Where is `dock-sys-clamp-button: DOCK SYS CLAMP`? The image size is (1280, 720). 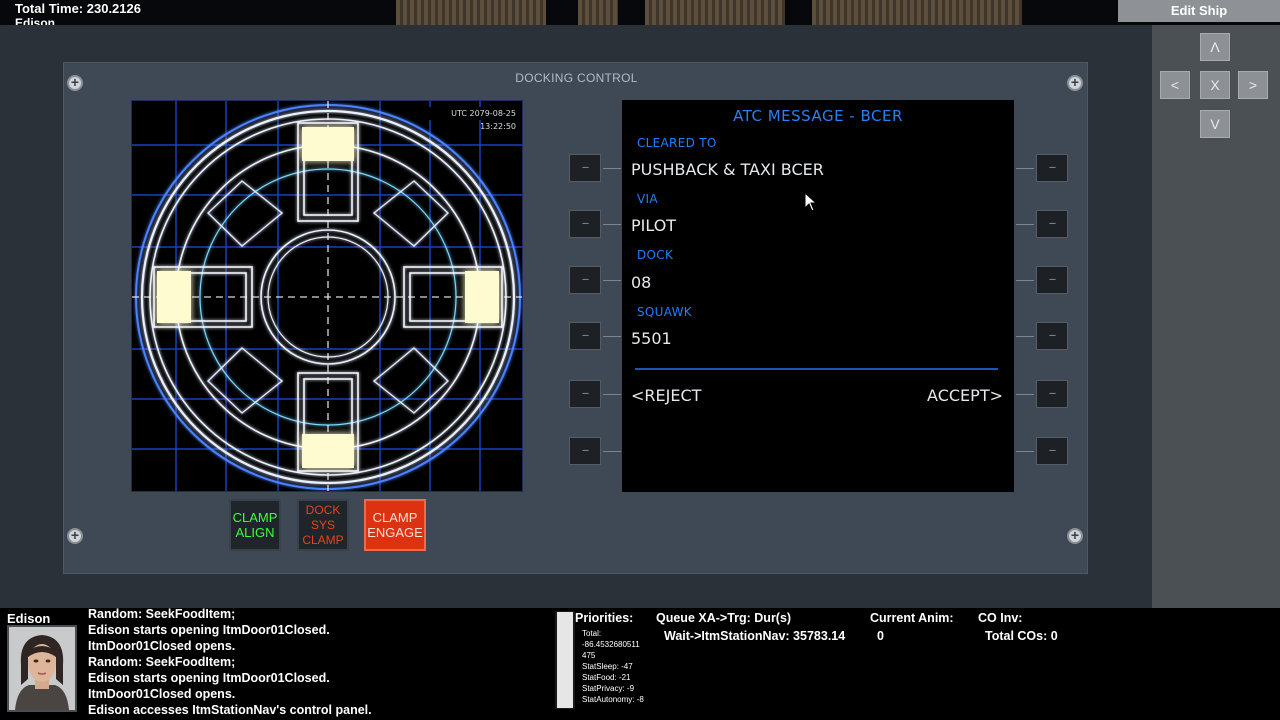
dock-sys-clamp-button: DOCK SYS CLAMP is located at coordinates (323, 525).